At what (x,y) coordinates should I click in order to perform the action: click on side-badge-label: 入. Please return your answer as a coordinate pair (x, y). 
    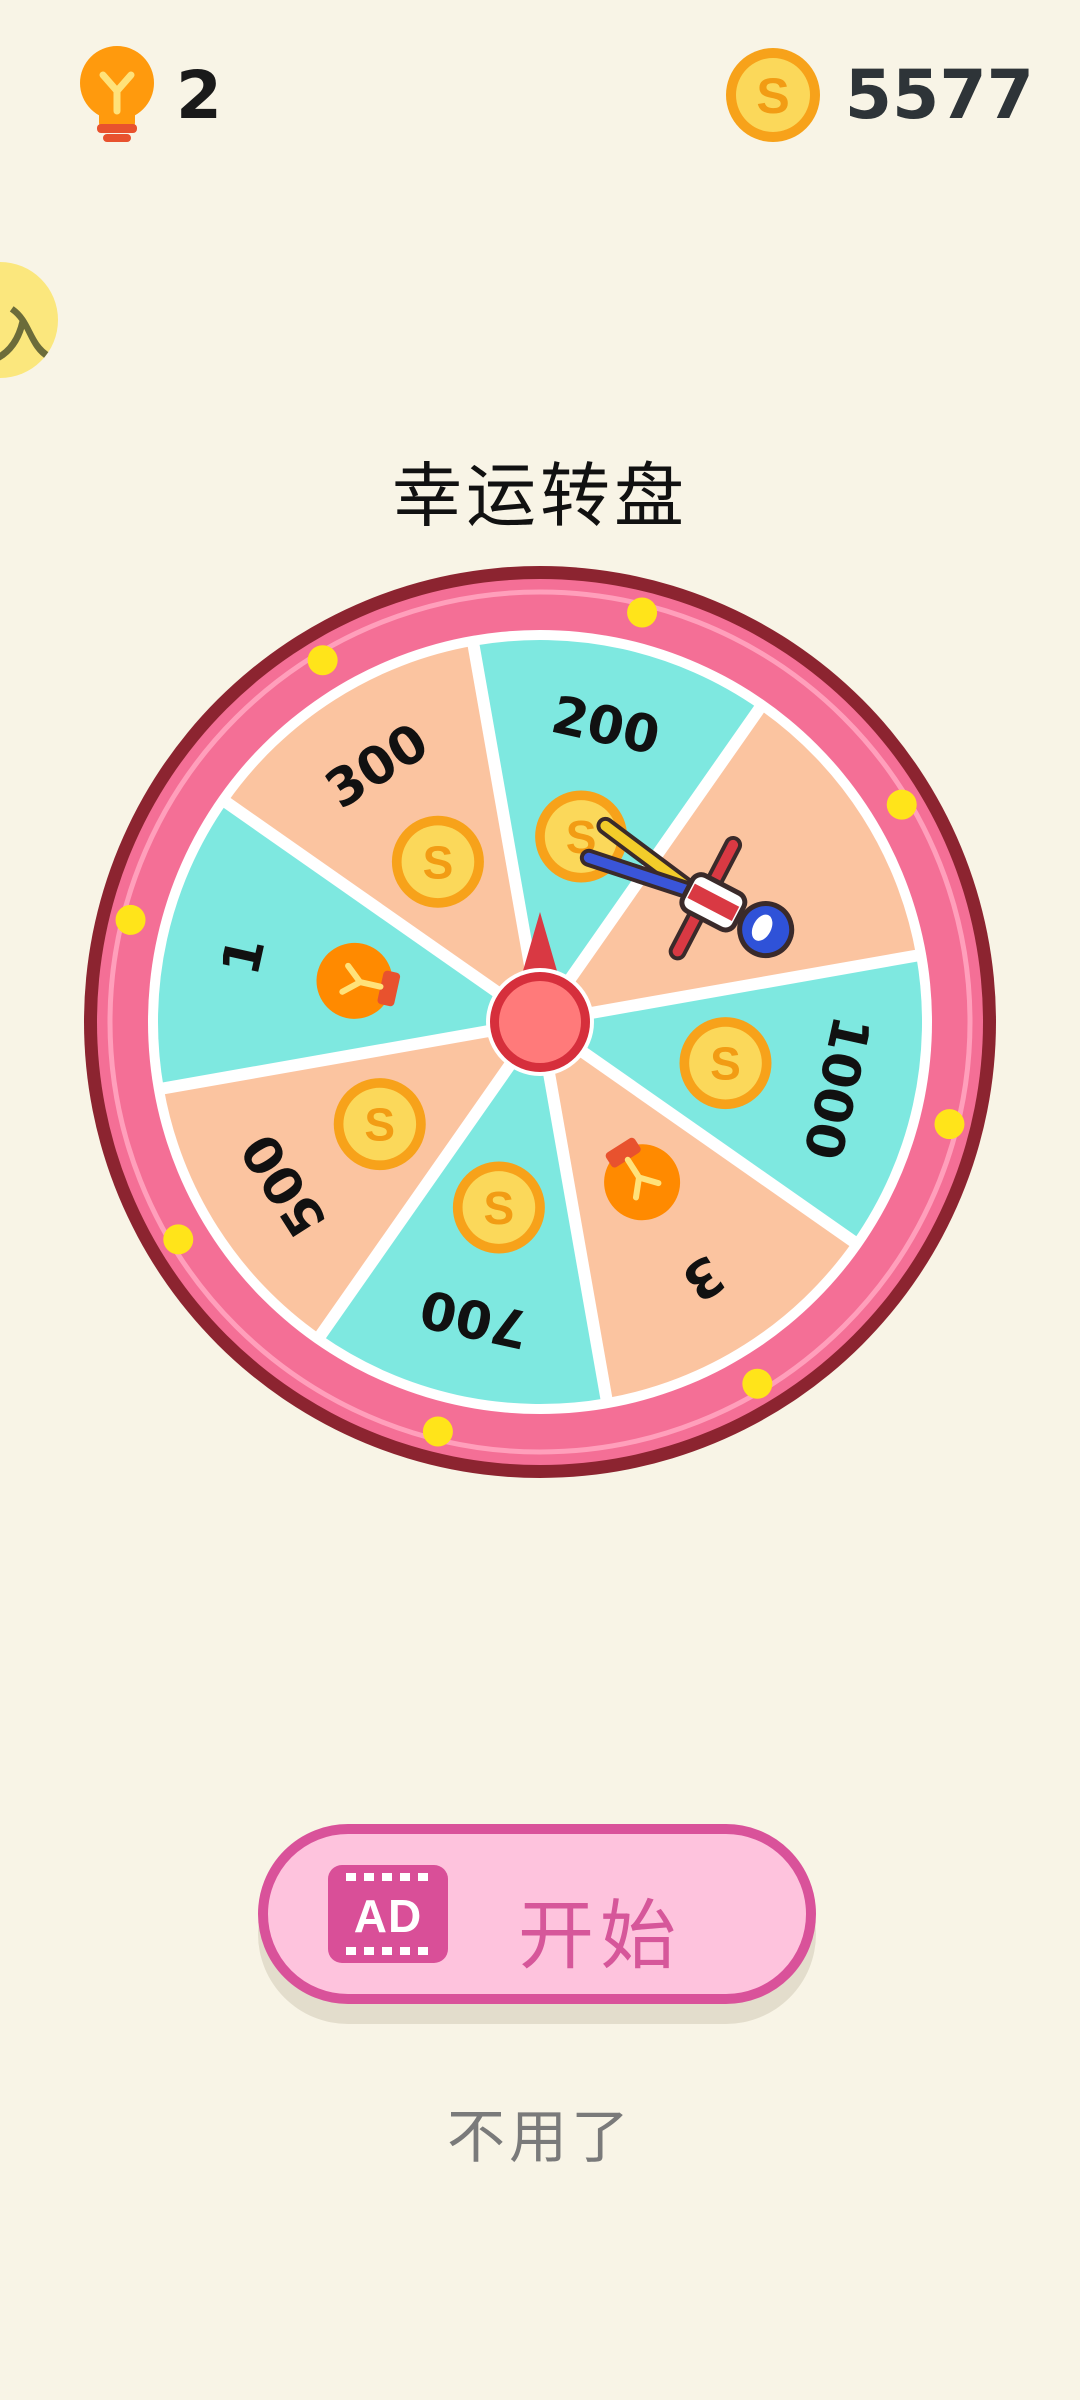
    Looking at the image, I should click on (26, 335).